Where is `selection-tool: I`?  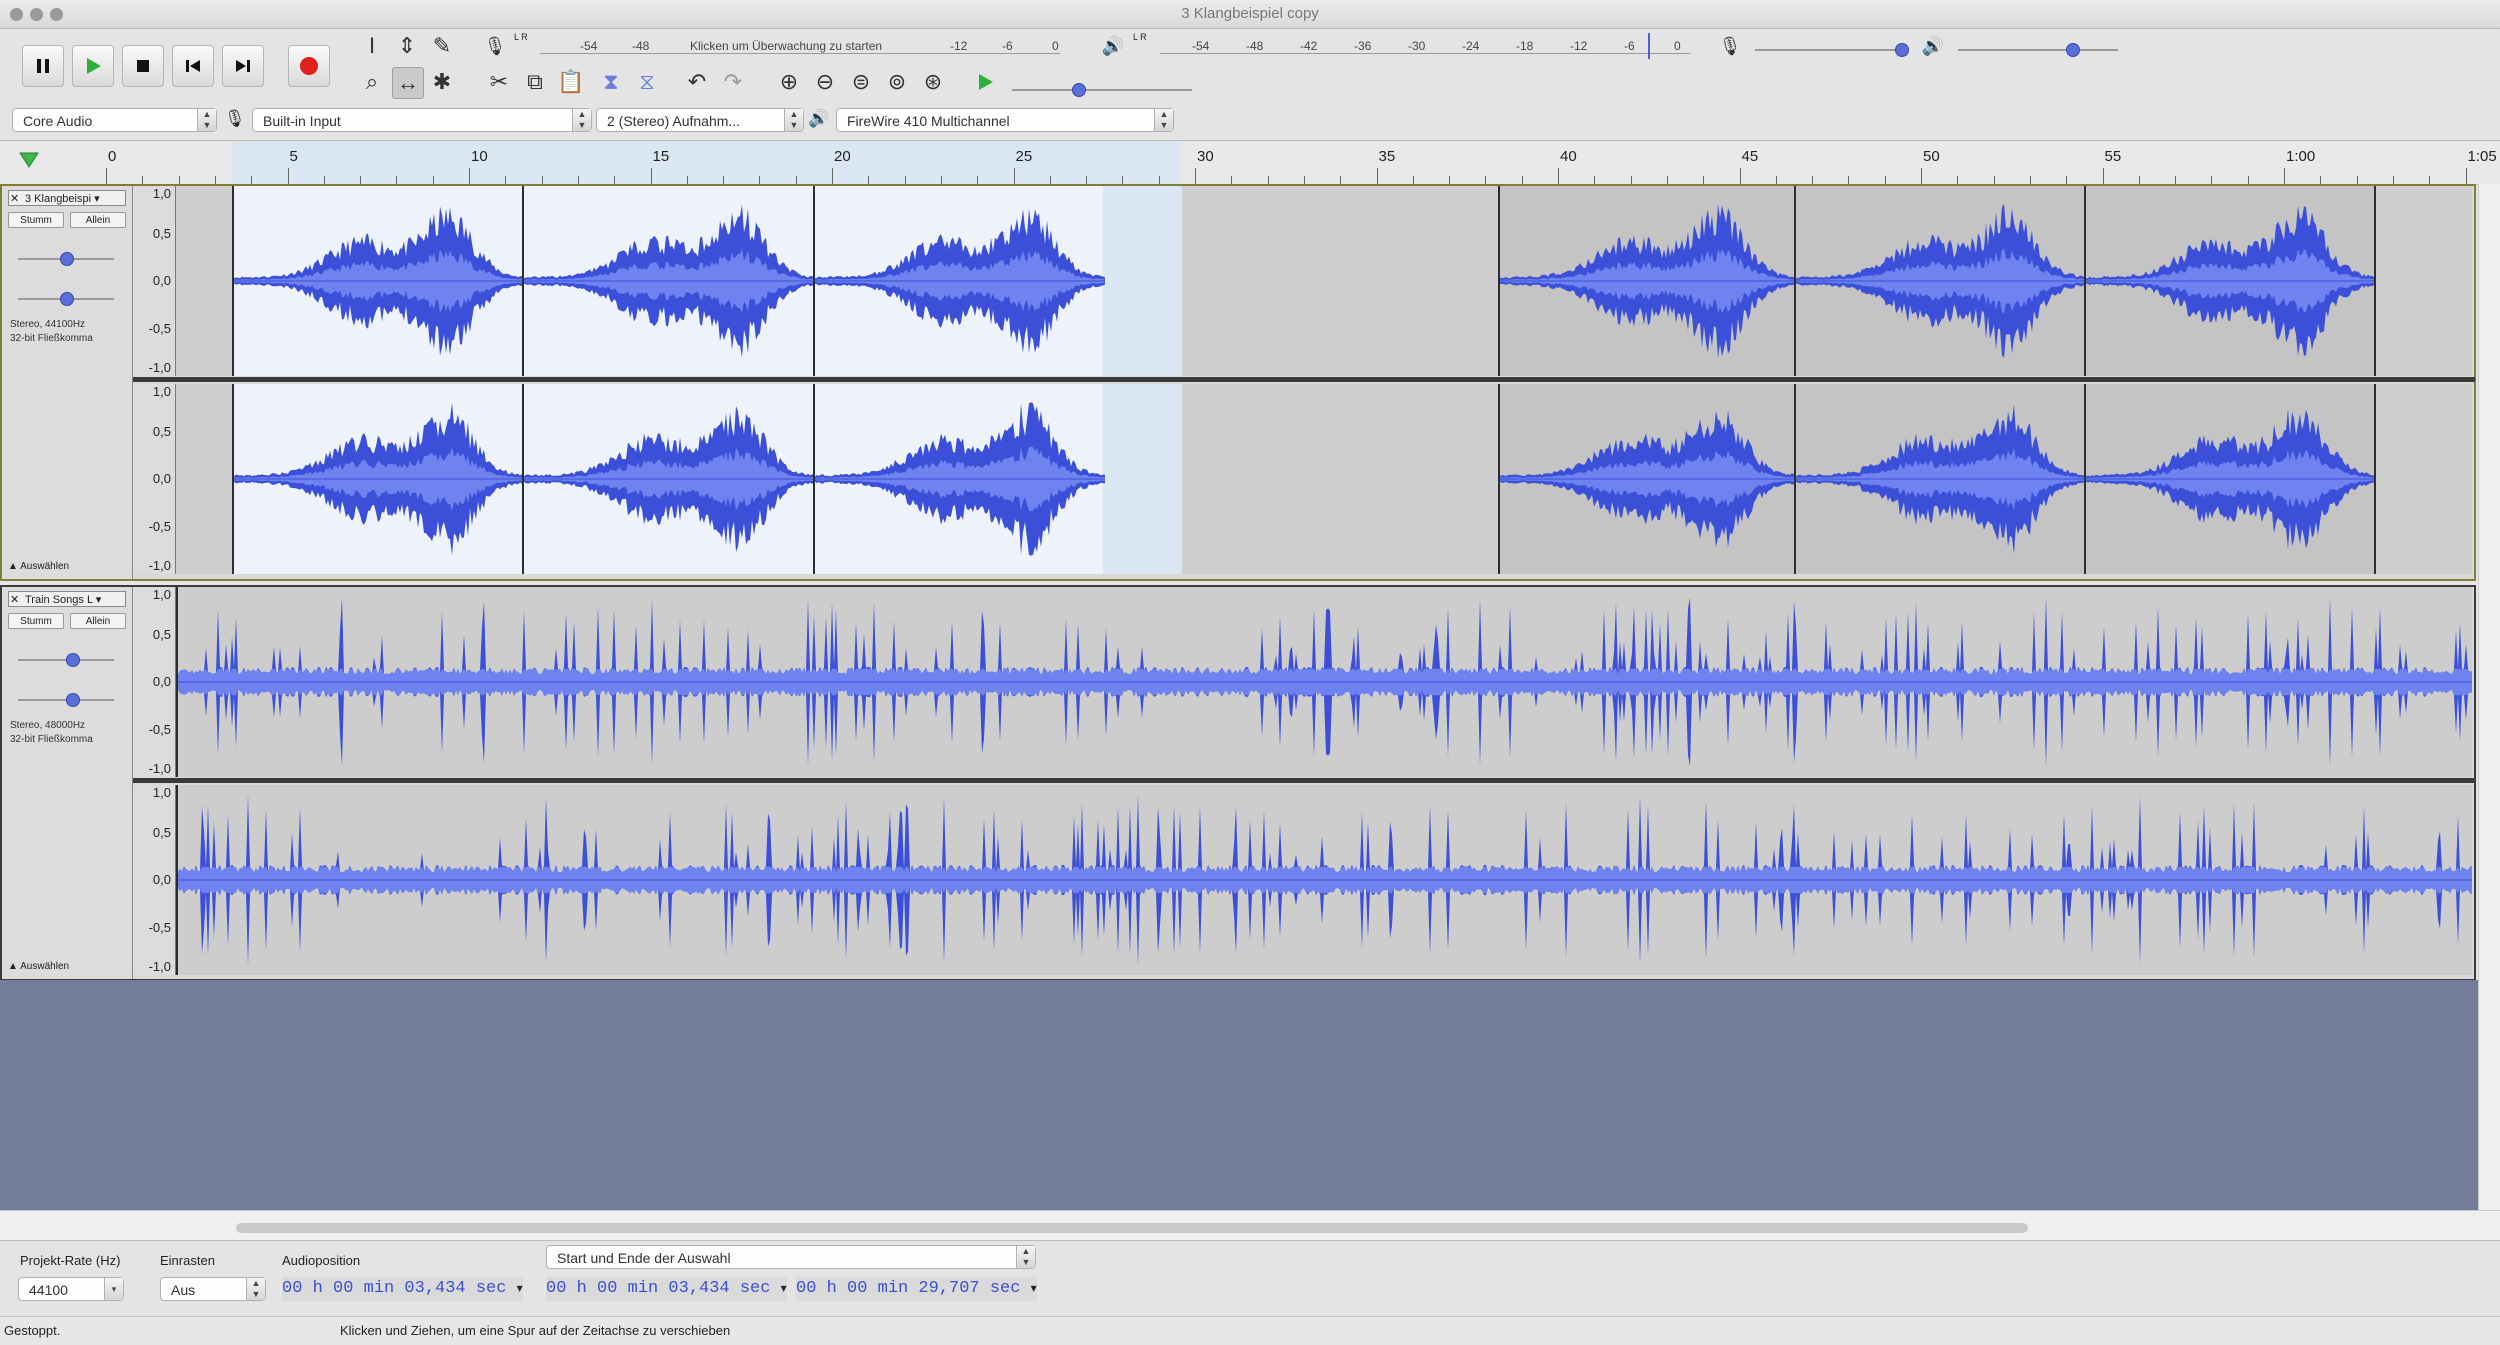 selection-tool: I is located at coordinates (372, 46).